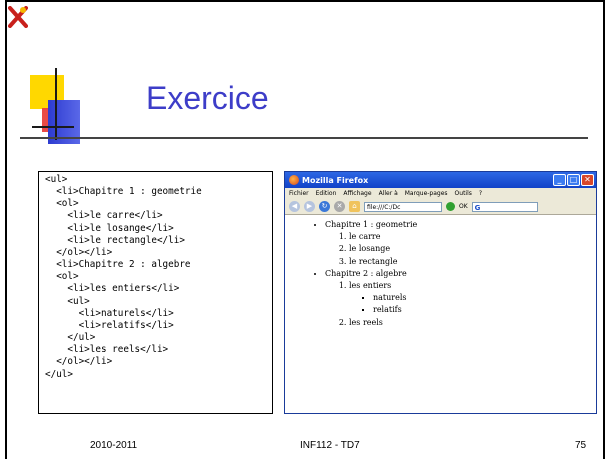 The image size is (611, 459). I want to click on list-item: relatifs, so click(484, 310).